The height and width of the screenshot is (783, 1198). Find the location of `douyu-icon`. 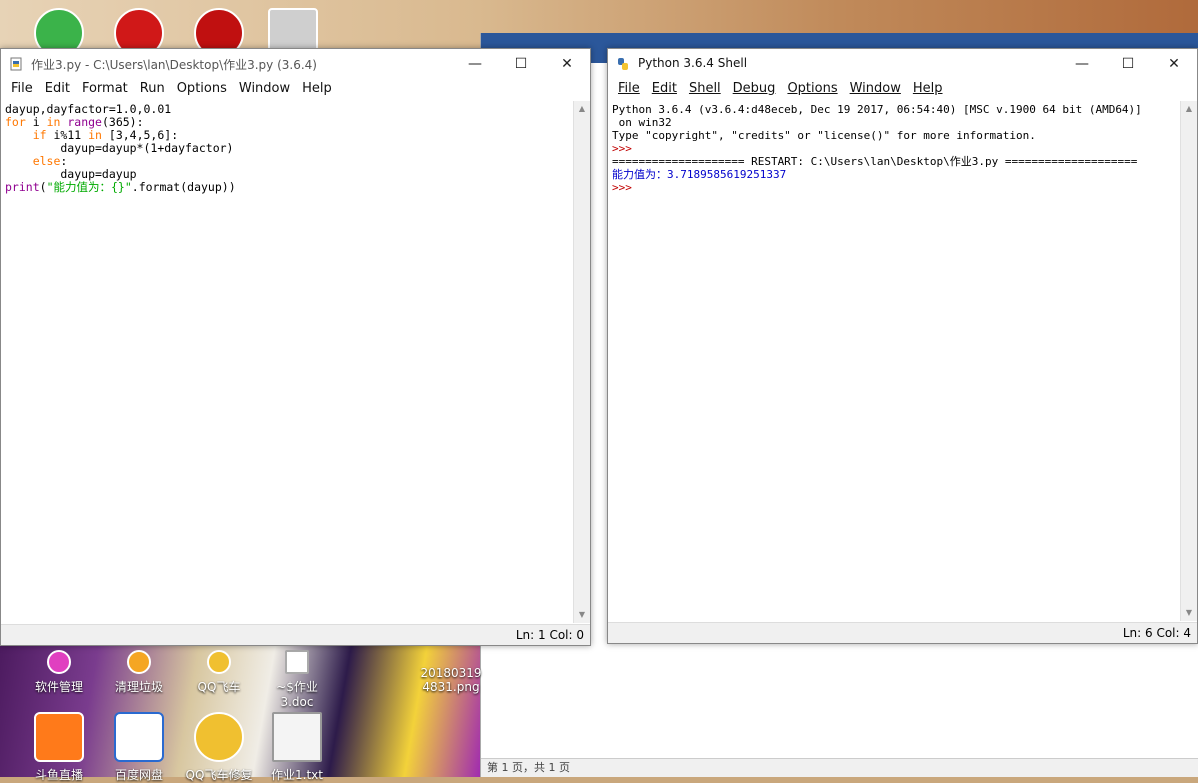

douyu-icon is located at coordinates (59, 737).